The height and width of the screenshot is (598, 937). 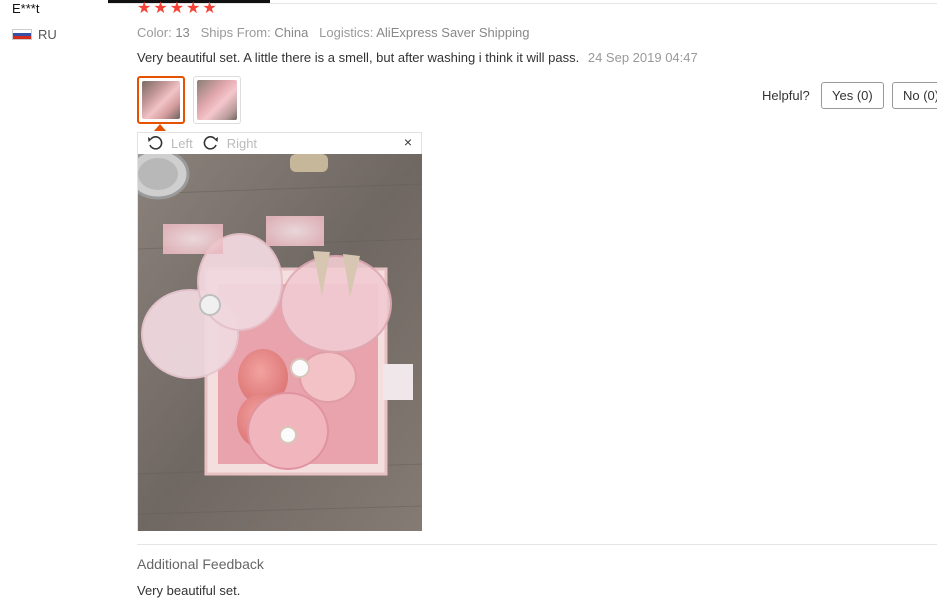 What do you see at coordinates (291, 32) in the screenshot?
I see `ships-from-value: China` at bounding box center [291, 32].